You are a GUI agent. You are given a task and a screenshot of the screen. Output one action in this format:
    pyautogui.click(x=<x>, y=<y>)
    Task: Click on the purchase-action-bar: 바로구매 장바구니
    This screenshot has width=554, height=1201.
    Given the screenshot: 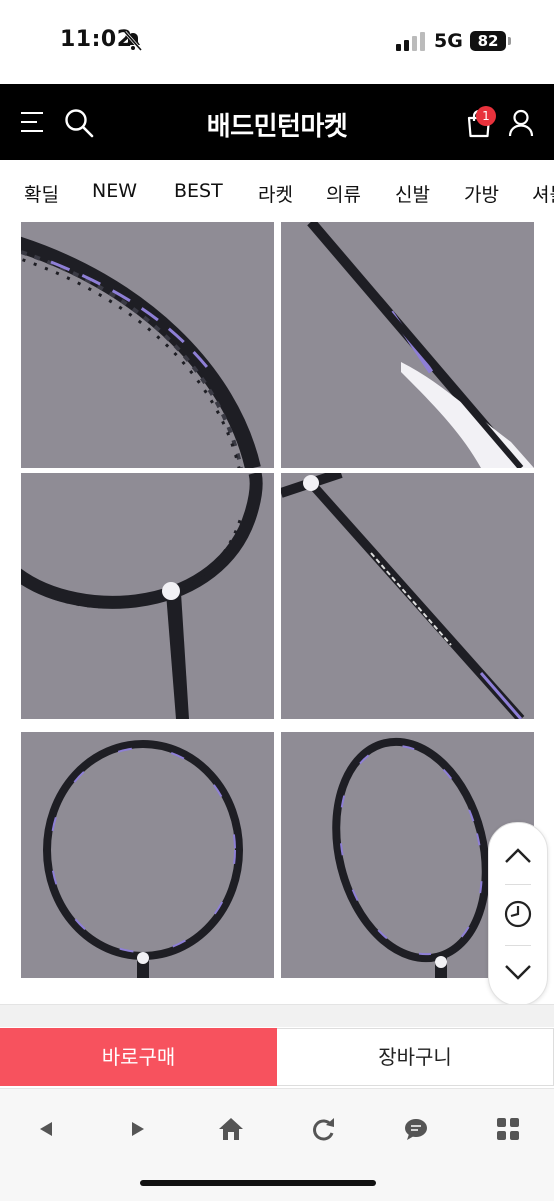 What is the action you would take?
    pyautogui.click(x=277, y=1057)
    